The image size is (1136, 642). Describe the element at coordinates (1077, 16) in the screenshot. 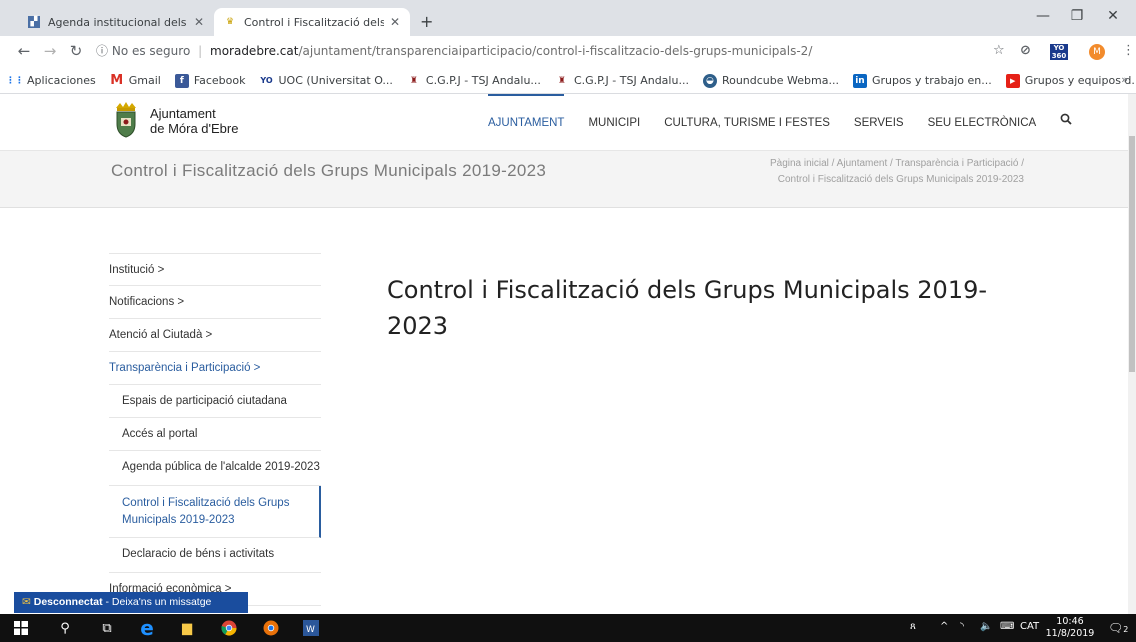

I see `restore-window-icon: ❐` at that location.